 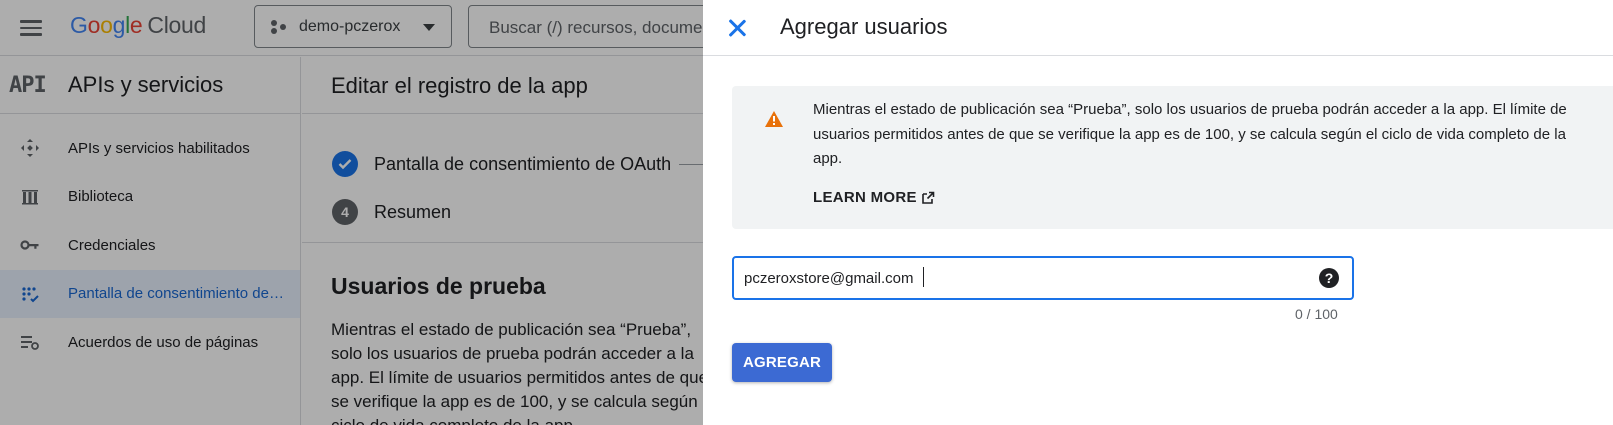 I want to click on learn-more-link: LEARN MORE, so click(x=874, y=197).